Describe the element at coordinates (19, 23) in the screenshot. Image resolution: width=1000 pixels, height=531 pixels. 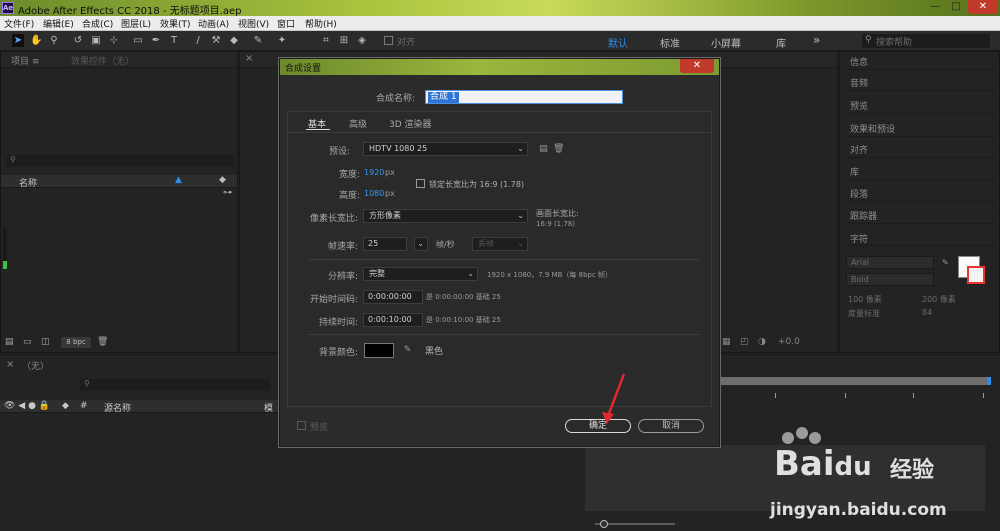
I see `menu-file: 文件(F)` at that location.